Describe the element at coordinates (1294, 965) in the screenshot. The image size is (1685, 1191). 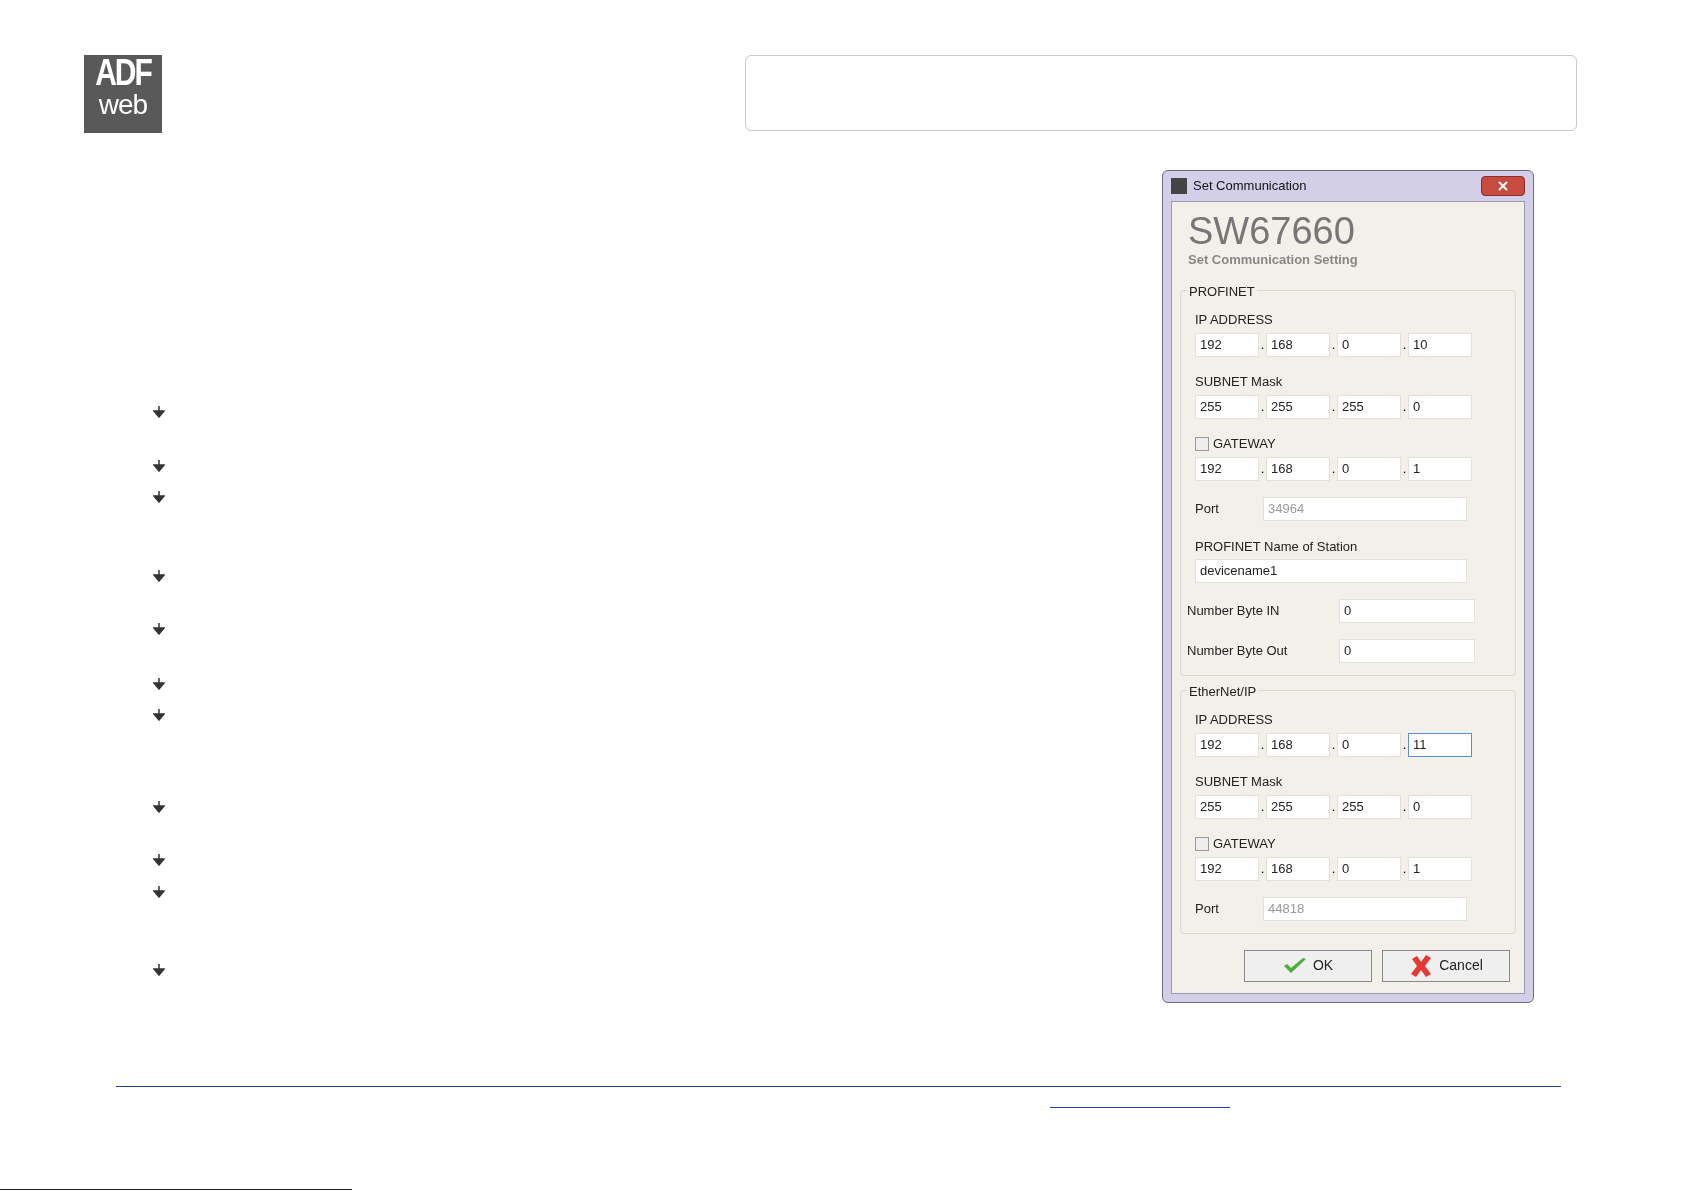
I see `checkmark-icon` at that location.